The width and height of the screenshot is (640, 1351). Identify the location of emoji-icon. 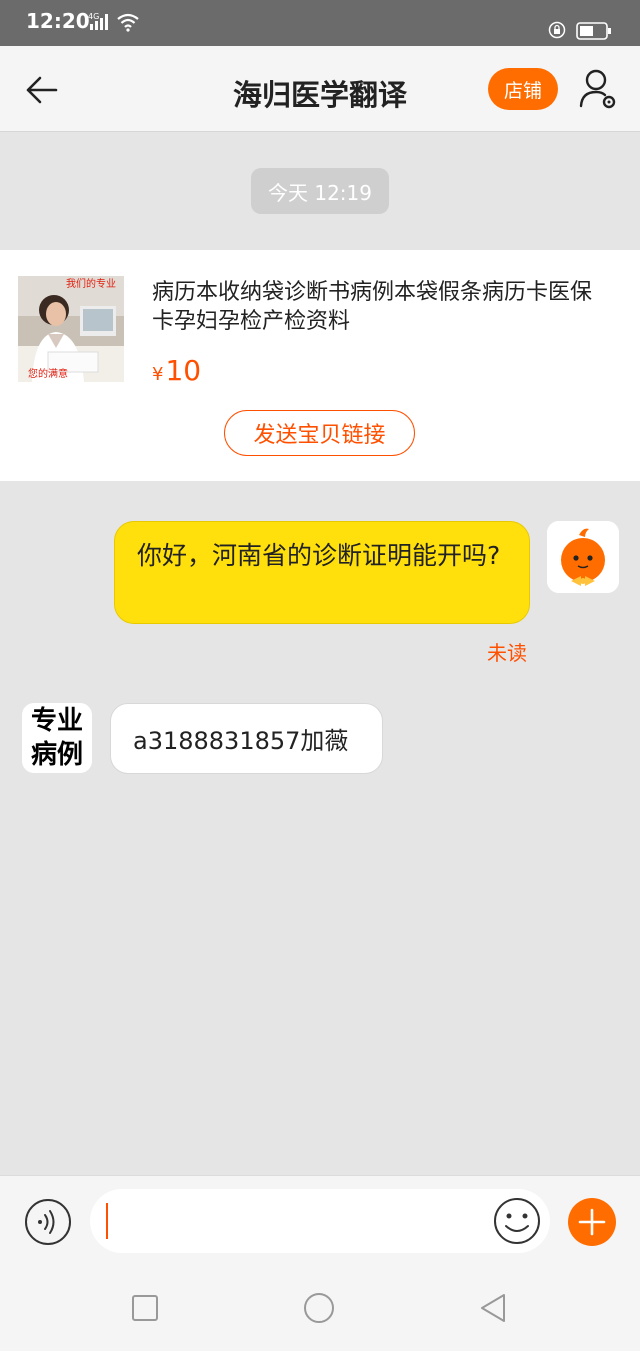
(517, 1221).